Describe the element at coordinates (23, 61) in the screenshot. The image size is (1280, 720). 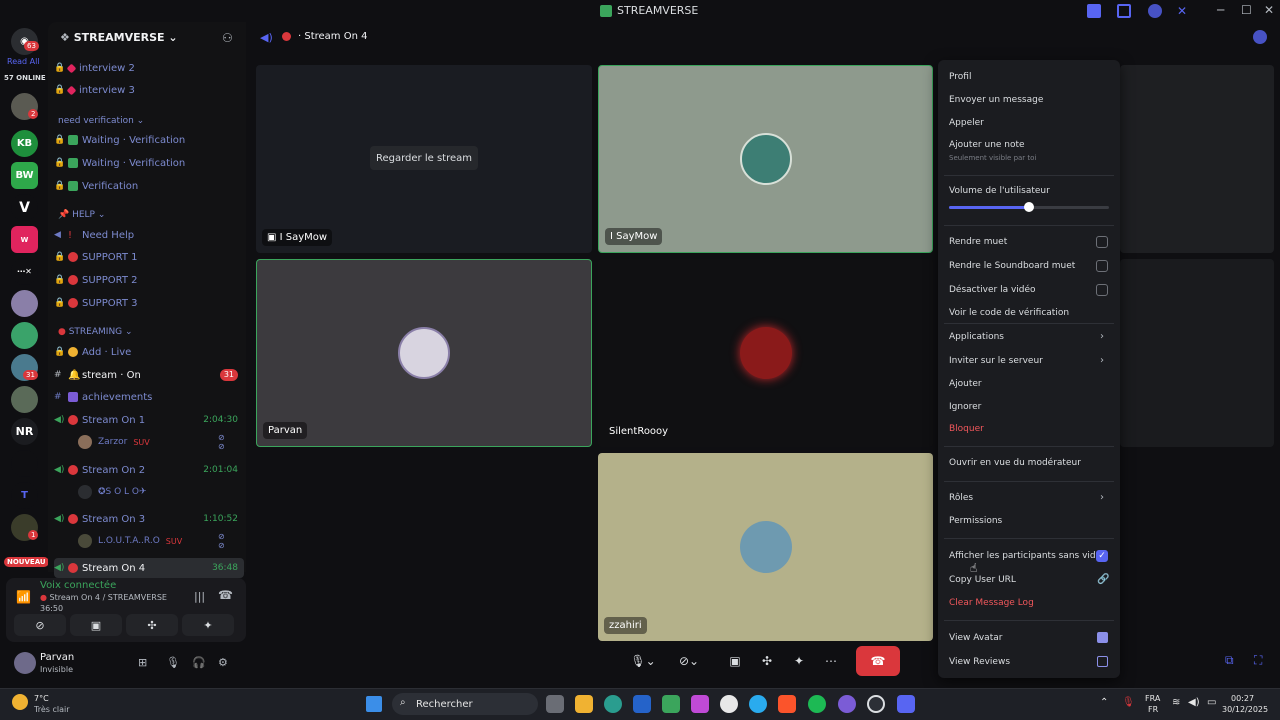
I see `read-all-button: Read All` at that location.